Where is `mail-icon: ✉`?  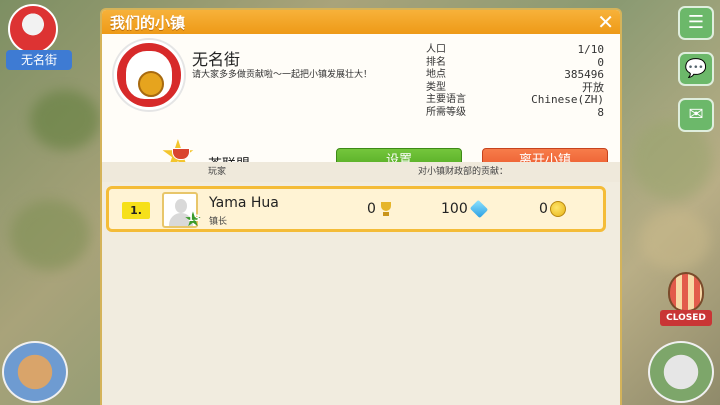
mail-icon: ✉ is located at coordinates (696, 114).